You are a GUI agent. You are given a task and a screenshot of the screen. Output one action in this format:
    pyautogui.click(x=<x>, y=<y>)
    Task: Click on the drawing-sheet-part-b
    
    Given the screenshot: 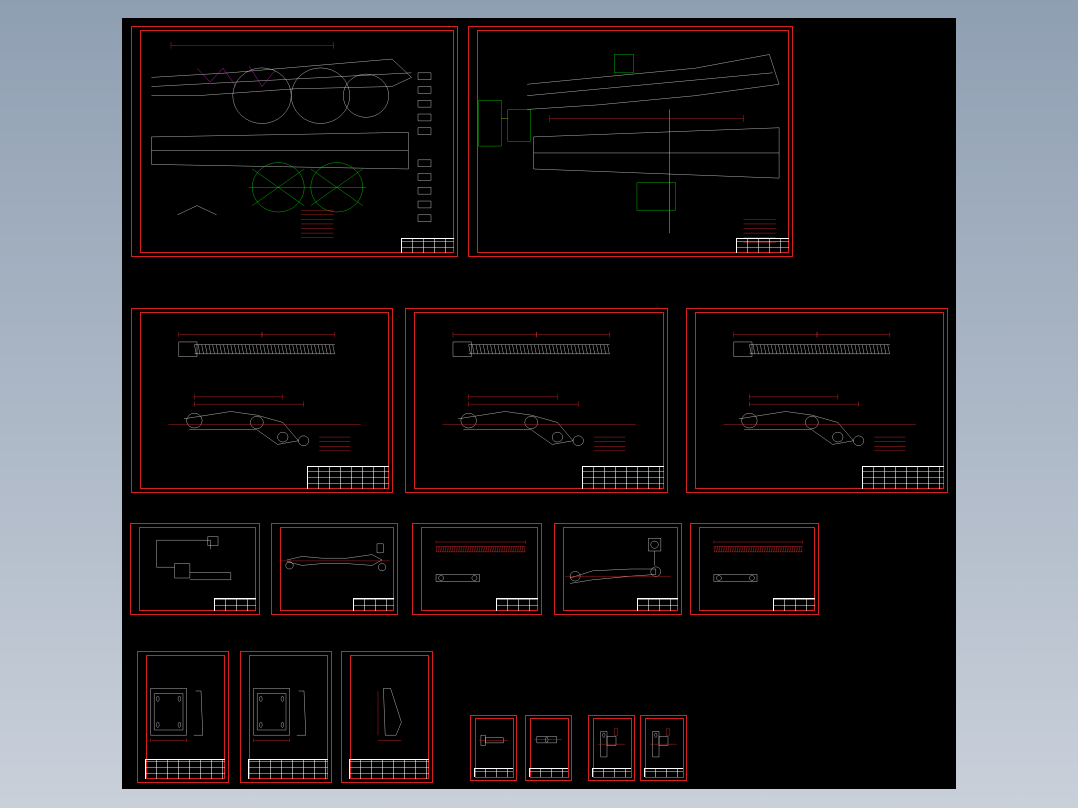 What is the action you would take?
    pyautogui.click(x=334, y=569)
    